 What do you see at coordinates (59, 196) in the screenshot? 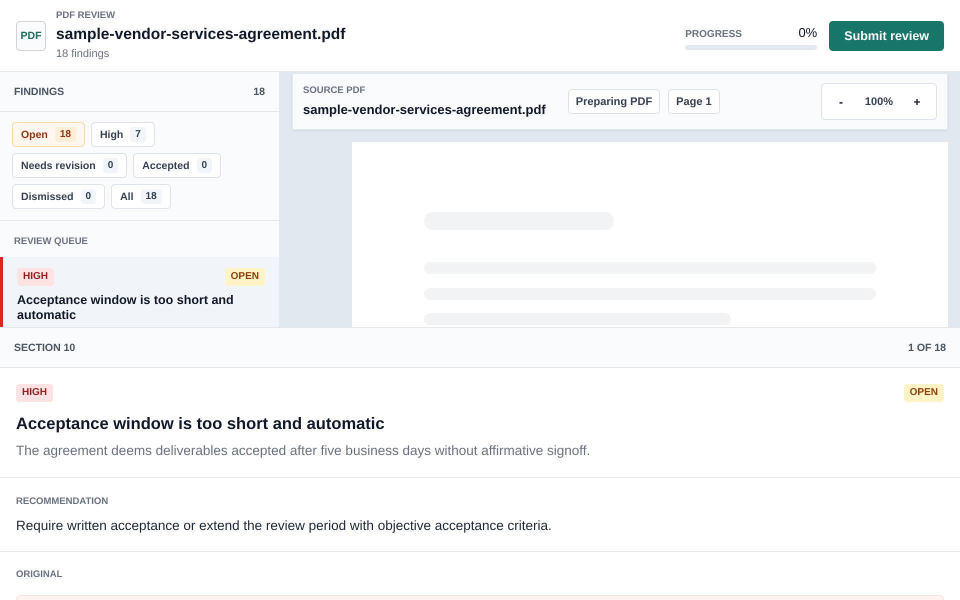
I see `filter-chip: Dismissed 0` at bounding box center [59, 196].